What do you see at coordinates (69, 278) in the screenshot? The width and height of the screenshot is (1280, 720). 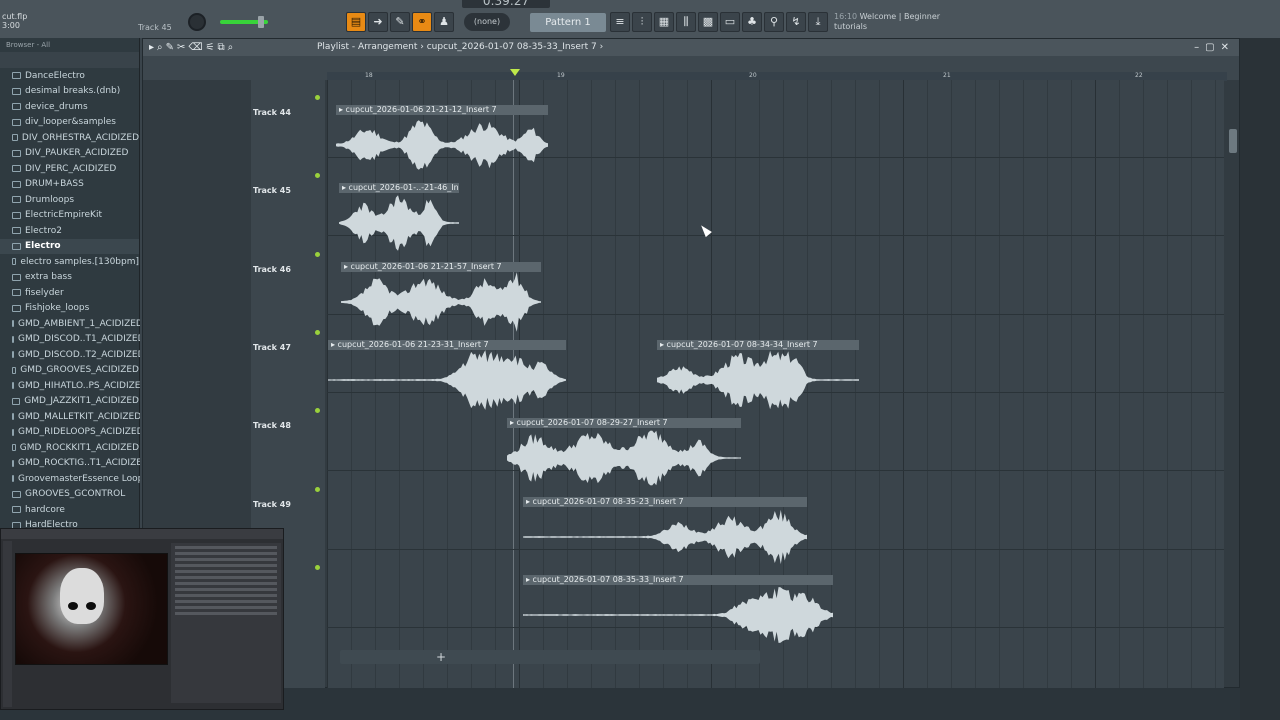 I see `browser-folder: extra bass` at bounding box center [69, 278].